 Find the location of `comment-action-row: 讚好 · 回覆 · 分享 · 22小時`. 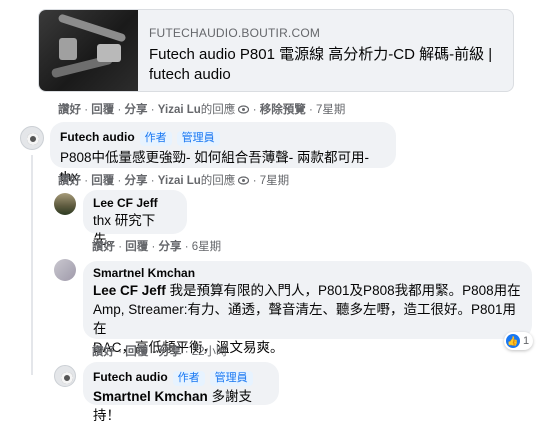

comment-action-row: 讚好 · 回覆 · 分享 · 22小時 is located at coordinates (160, 352).